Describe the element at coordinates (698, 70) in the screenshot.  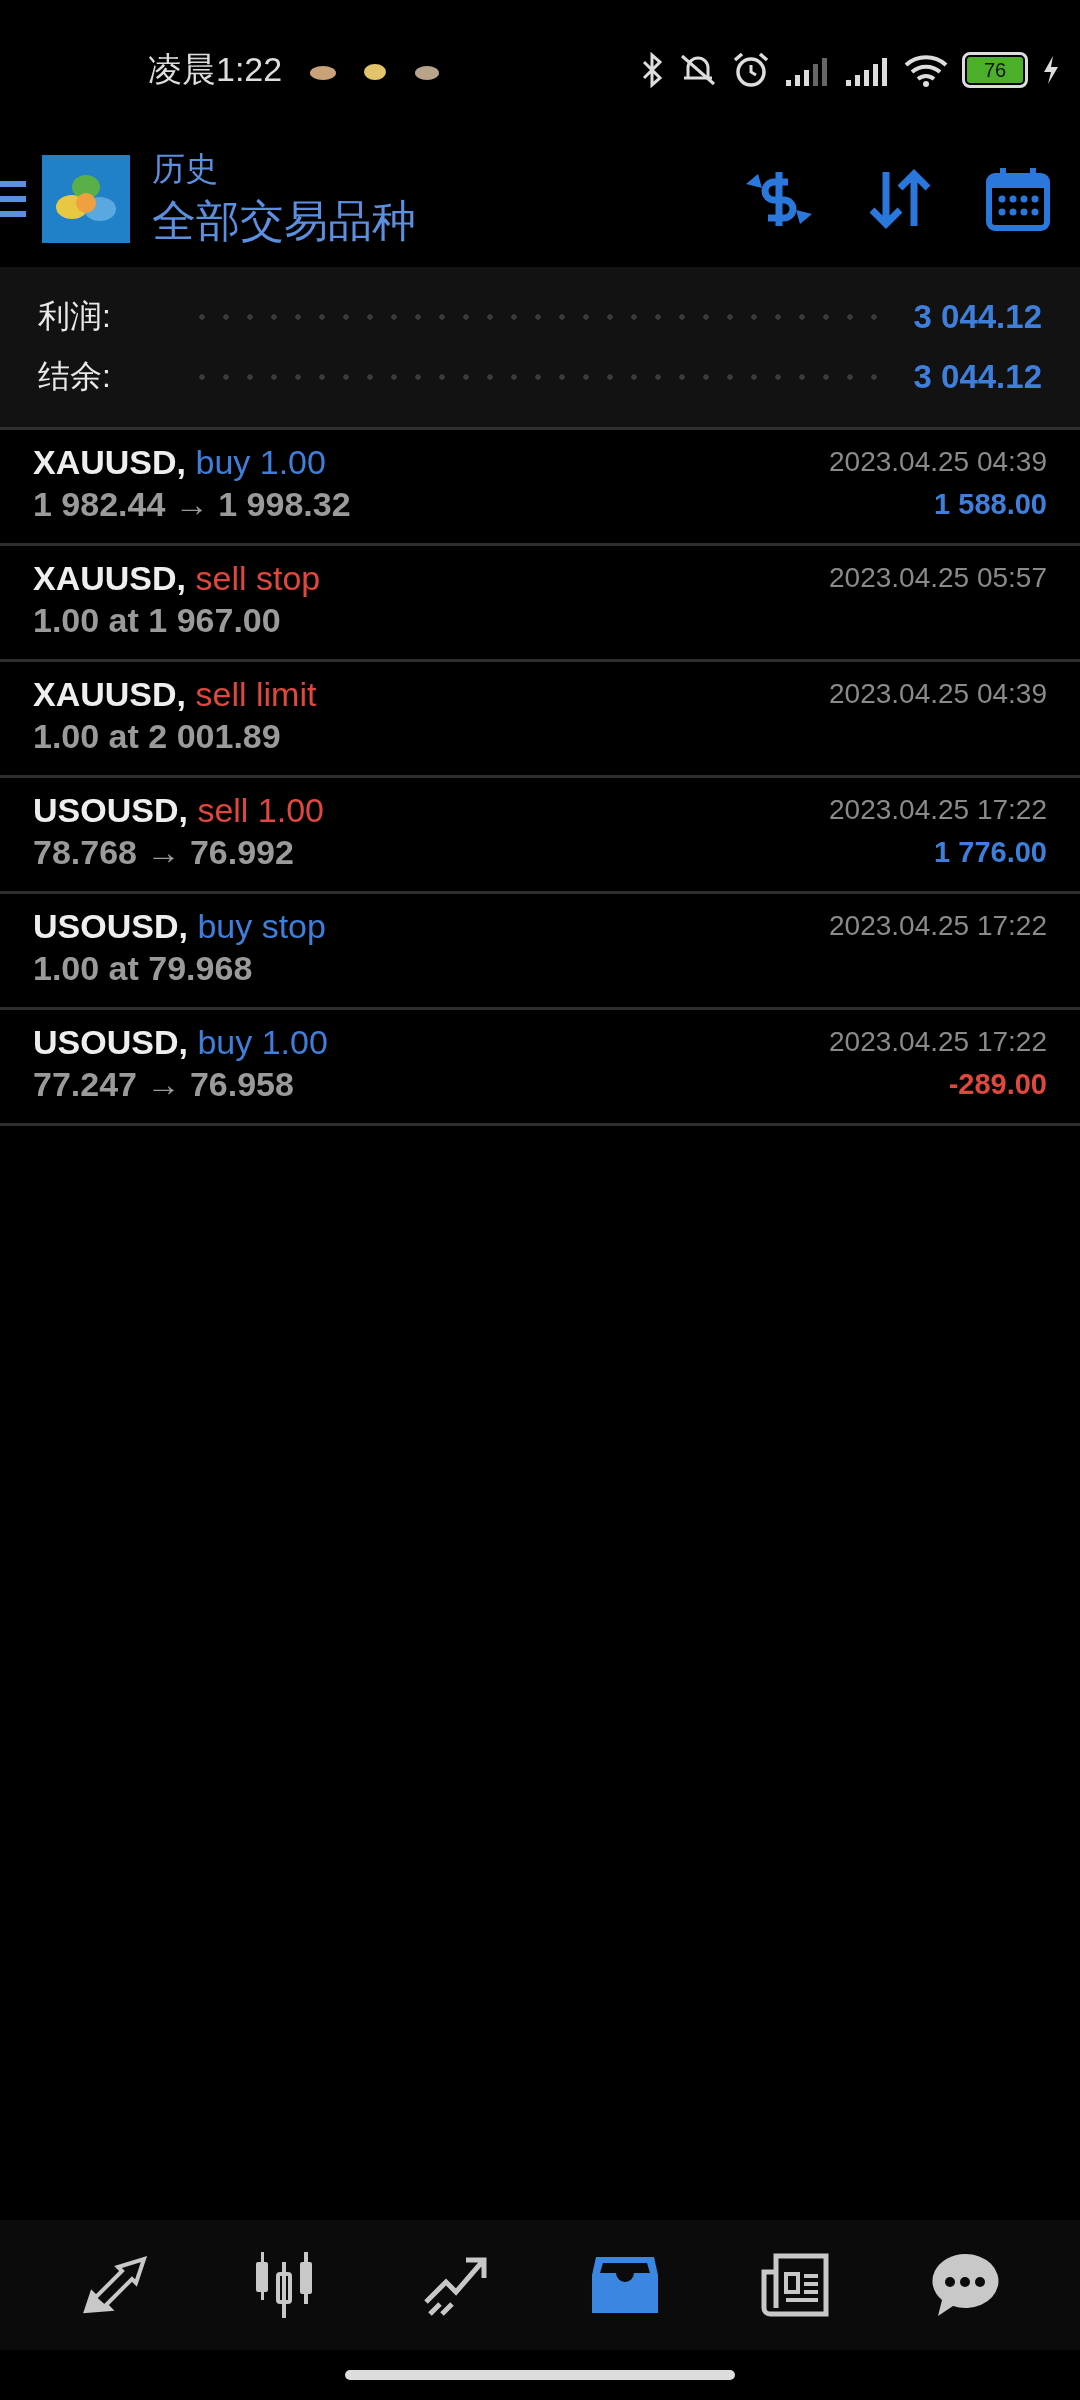
I see `mute-icon` at that location.